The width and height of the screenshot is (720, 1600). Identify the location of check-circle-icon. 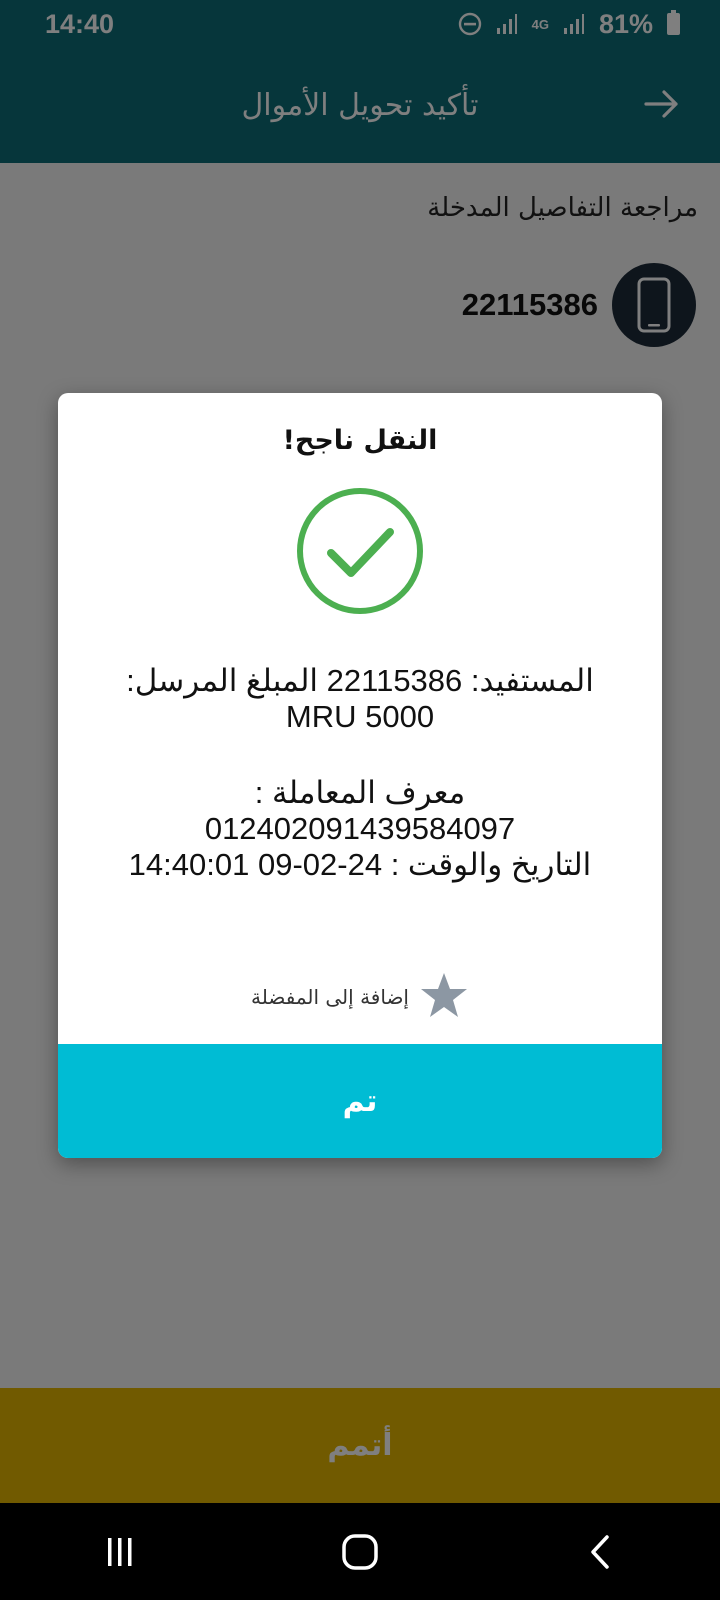
(360, 551).